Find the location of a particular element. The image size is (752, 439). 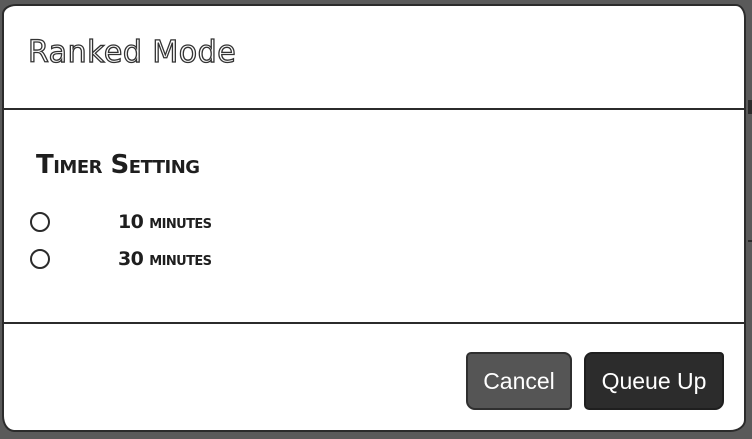

timer-option-label: 10 minutes is located at coordinates (165, 222).